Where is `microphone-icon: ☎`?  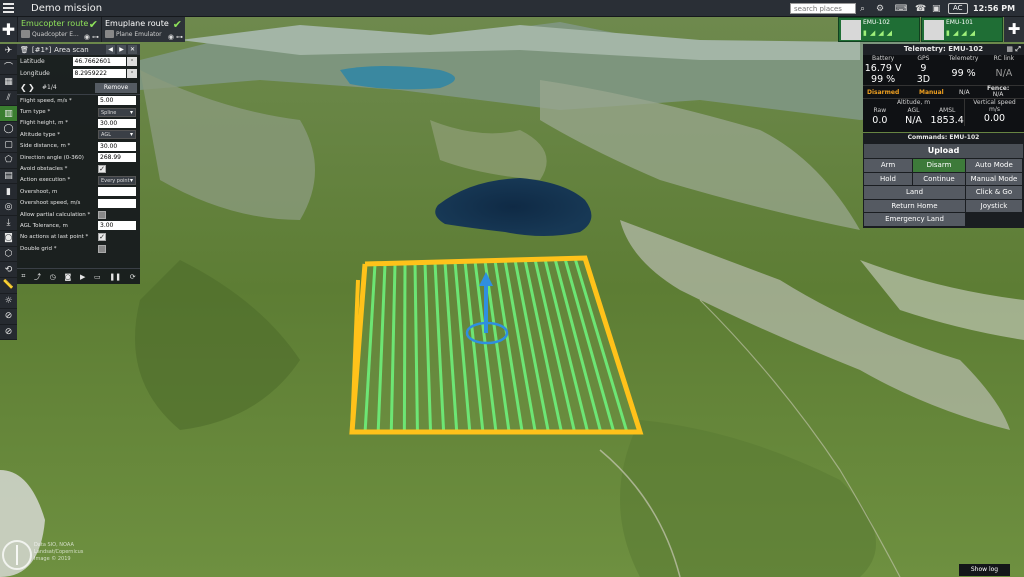 microphone-icon: ☎ is located at coordinates (920, 8).